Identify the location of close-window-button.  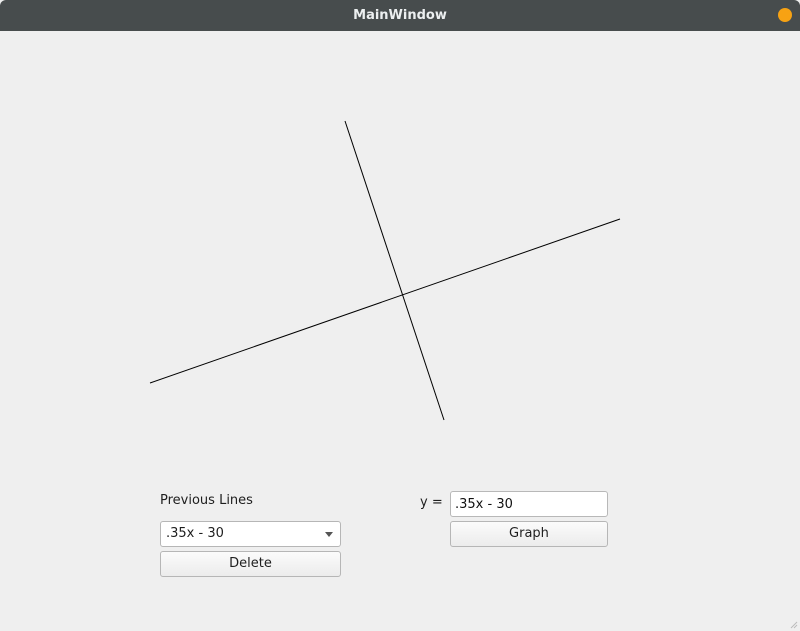
(785, 15).